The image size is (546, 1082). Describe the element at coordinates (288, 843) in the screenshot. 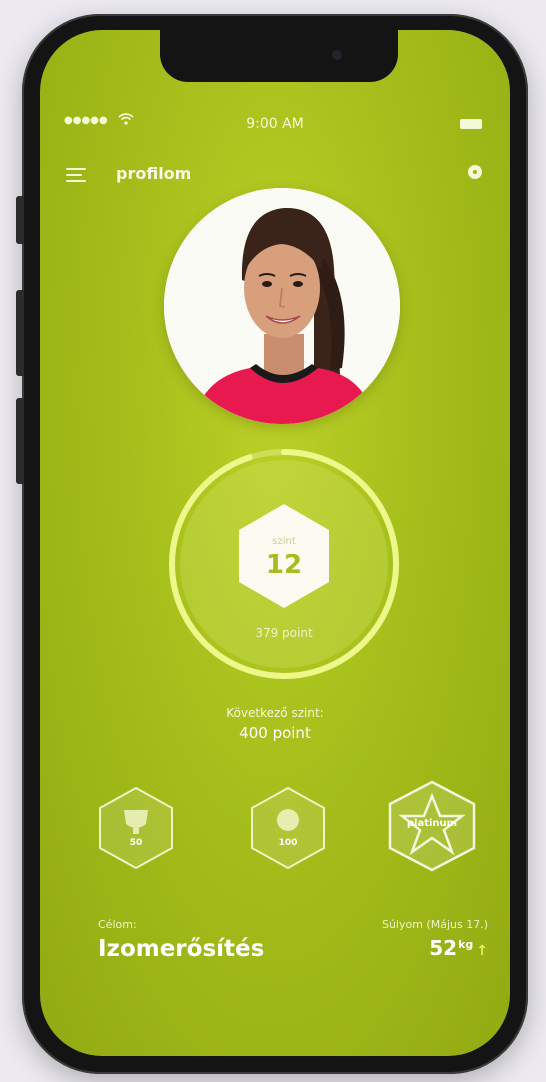

I see `badge-label: 100` at that location.